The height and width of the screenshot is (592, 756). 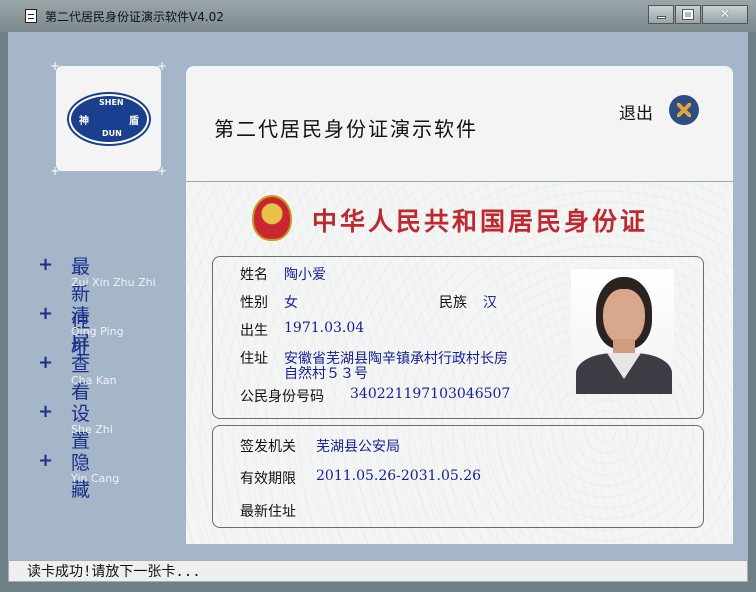 What do you see at coordinates (268, 447) in the screenshot?
I see `authority-label: 签发机关` at bounding box center [268, 447].